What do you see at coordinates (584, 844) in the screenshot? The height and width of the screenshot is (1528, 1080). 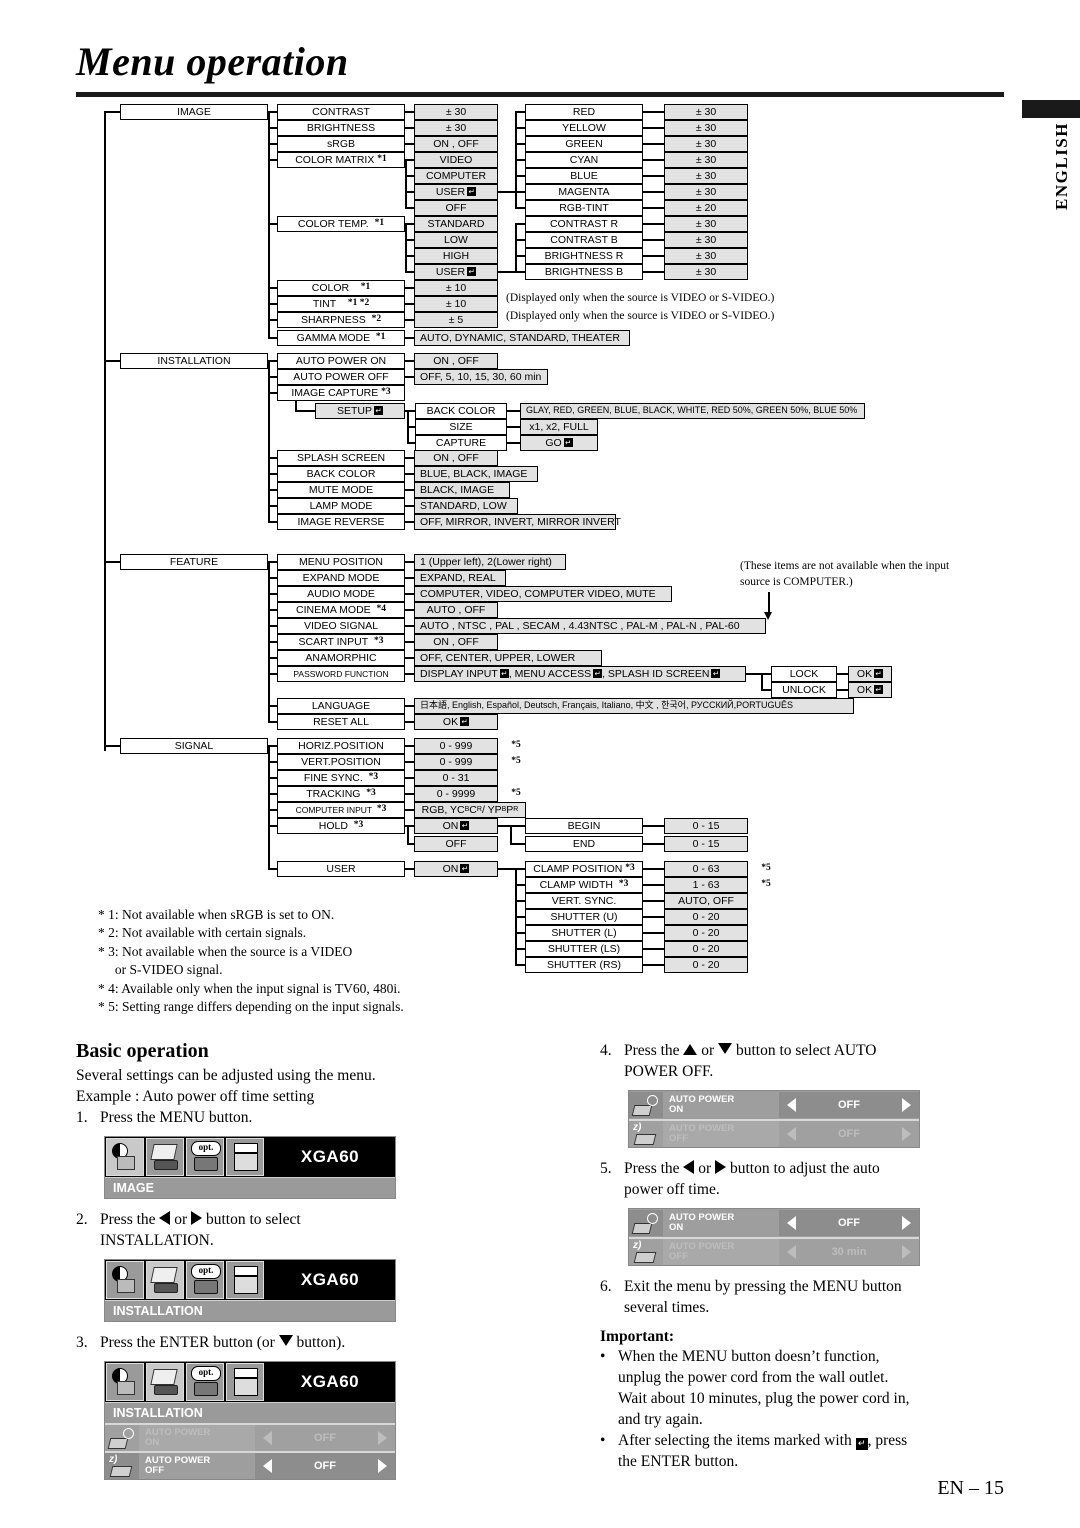 I see `tree-node-hold-end: END` at bounding box center [584, 844].